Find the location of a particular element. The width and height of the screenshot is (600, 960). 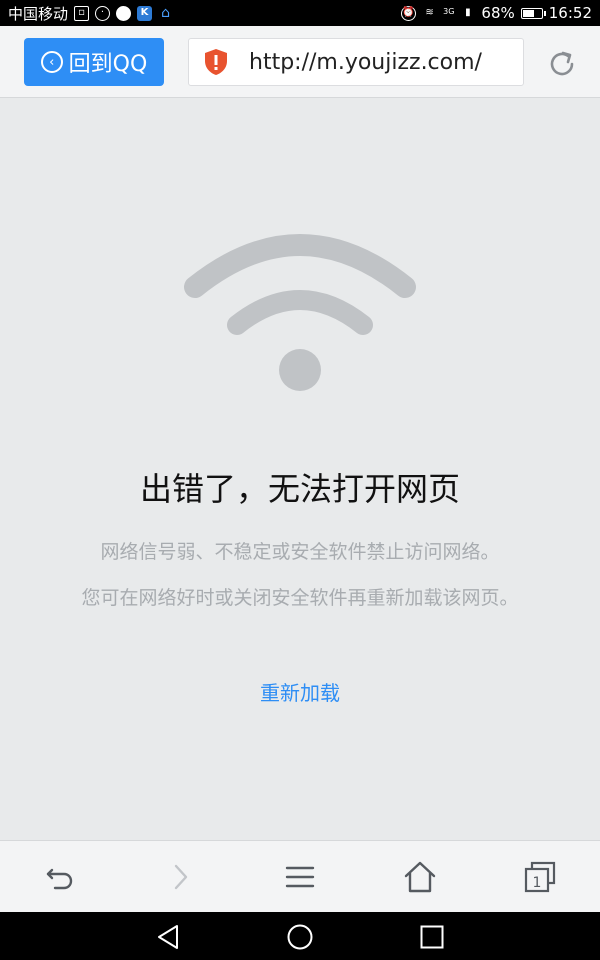

browser-toolbar: ‹ 回到QQ http://m.youjizz.com/ is located at coordinates (300, 62).